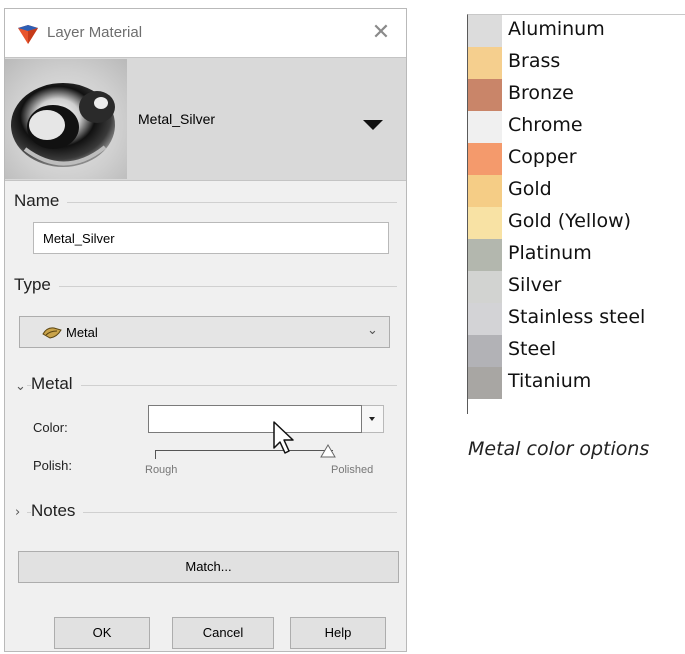  What do you see at coordinates (95, 32) in the screenshot?
I see `dialog-title: Layer Material` at bounding box center [95, 32].